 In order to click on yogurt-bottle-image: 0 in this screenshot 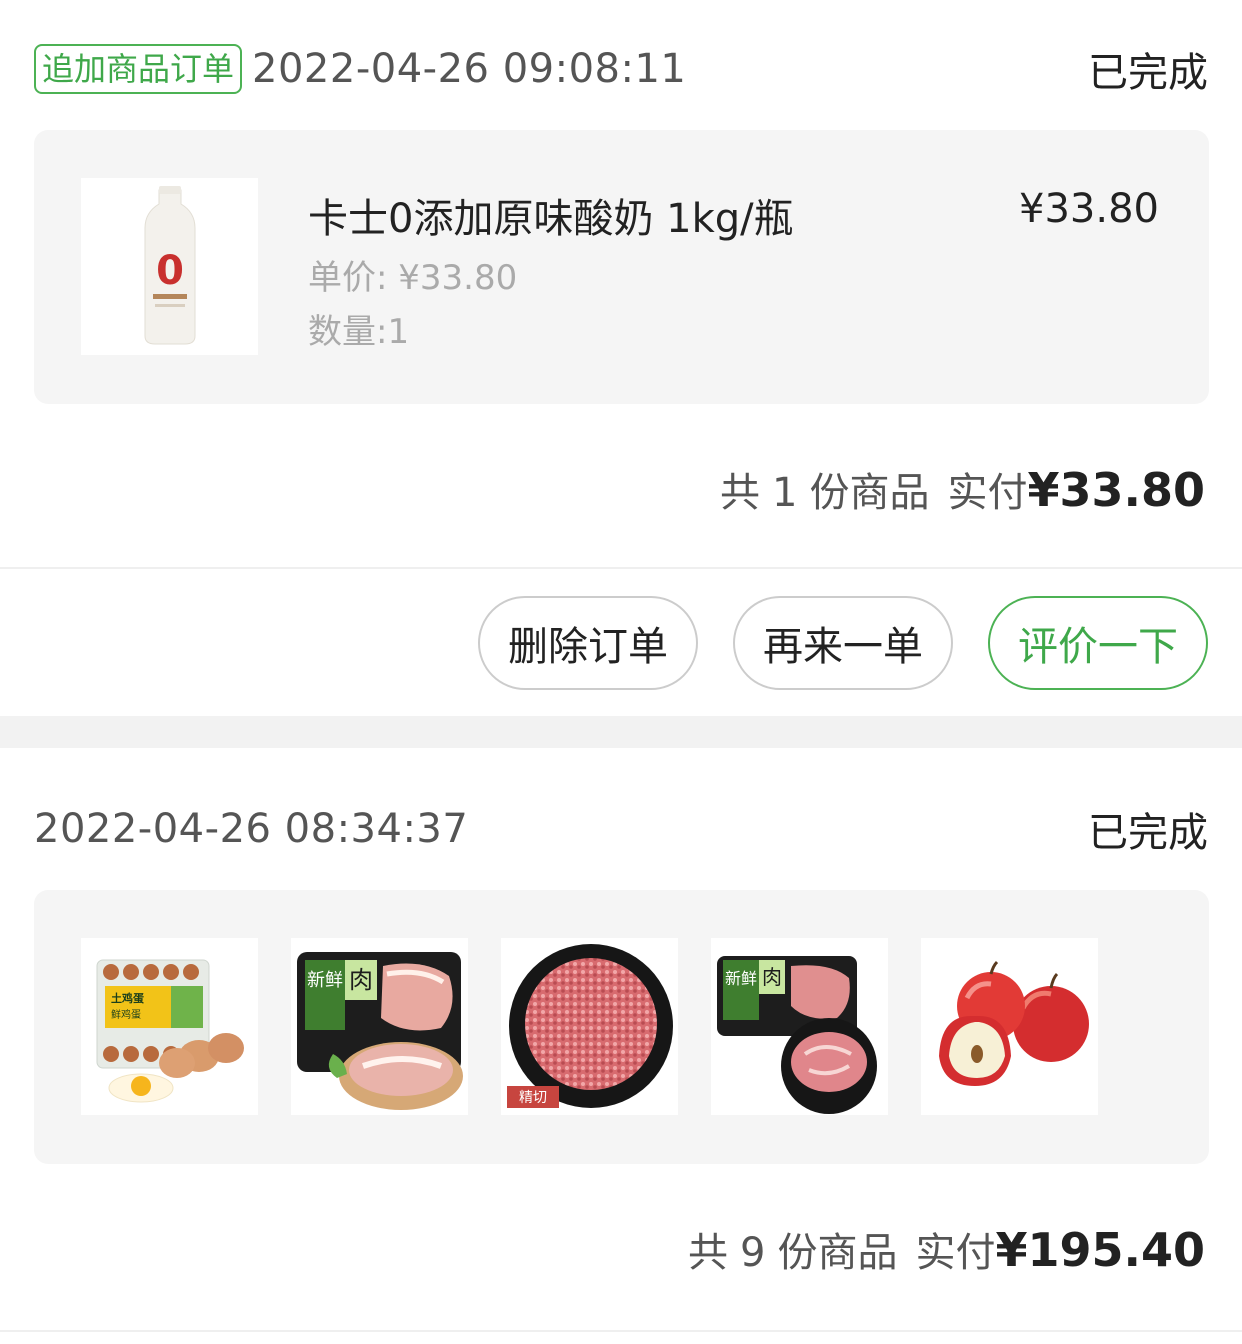, I will do `click(169, 266)`.